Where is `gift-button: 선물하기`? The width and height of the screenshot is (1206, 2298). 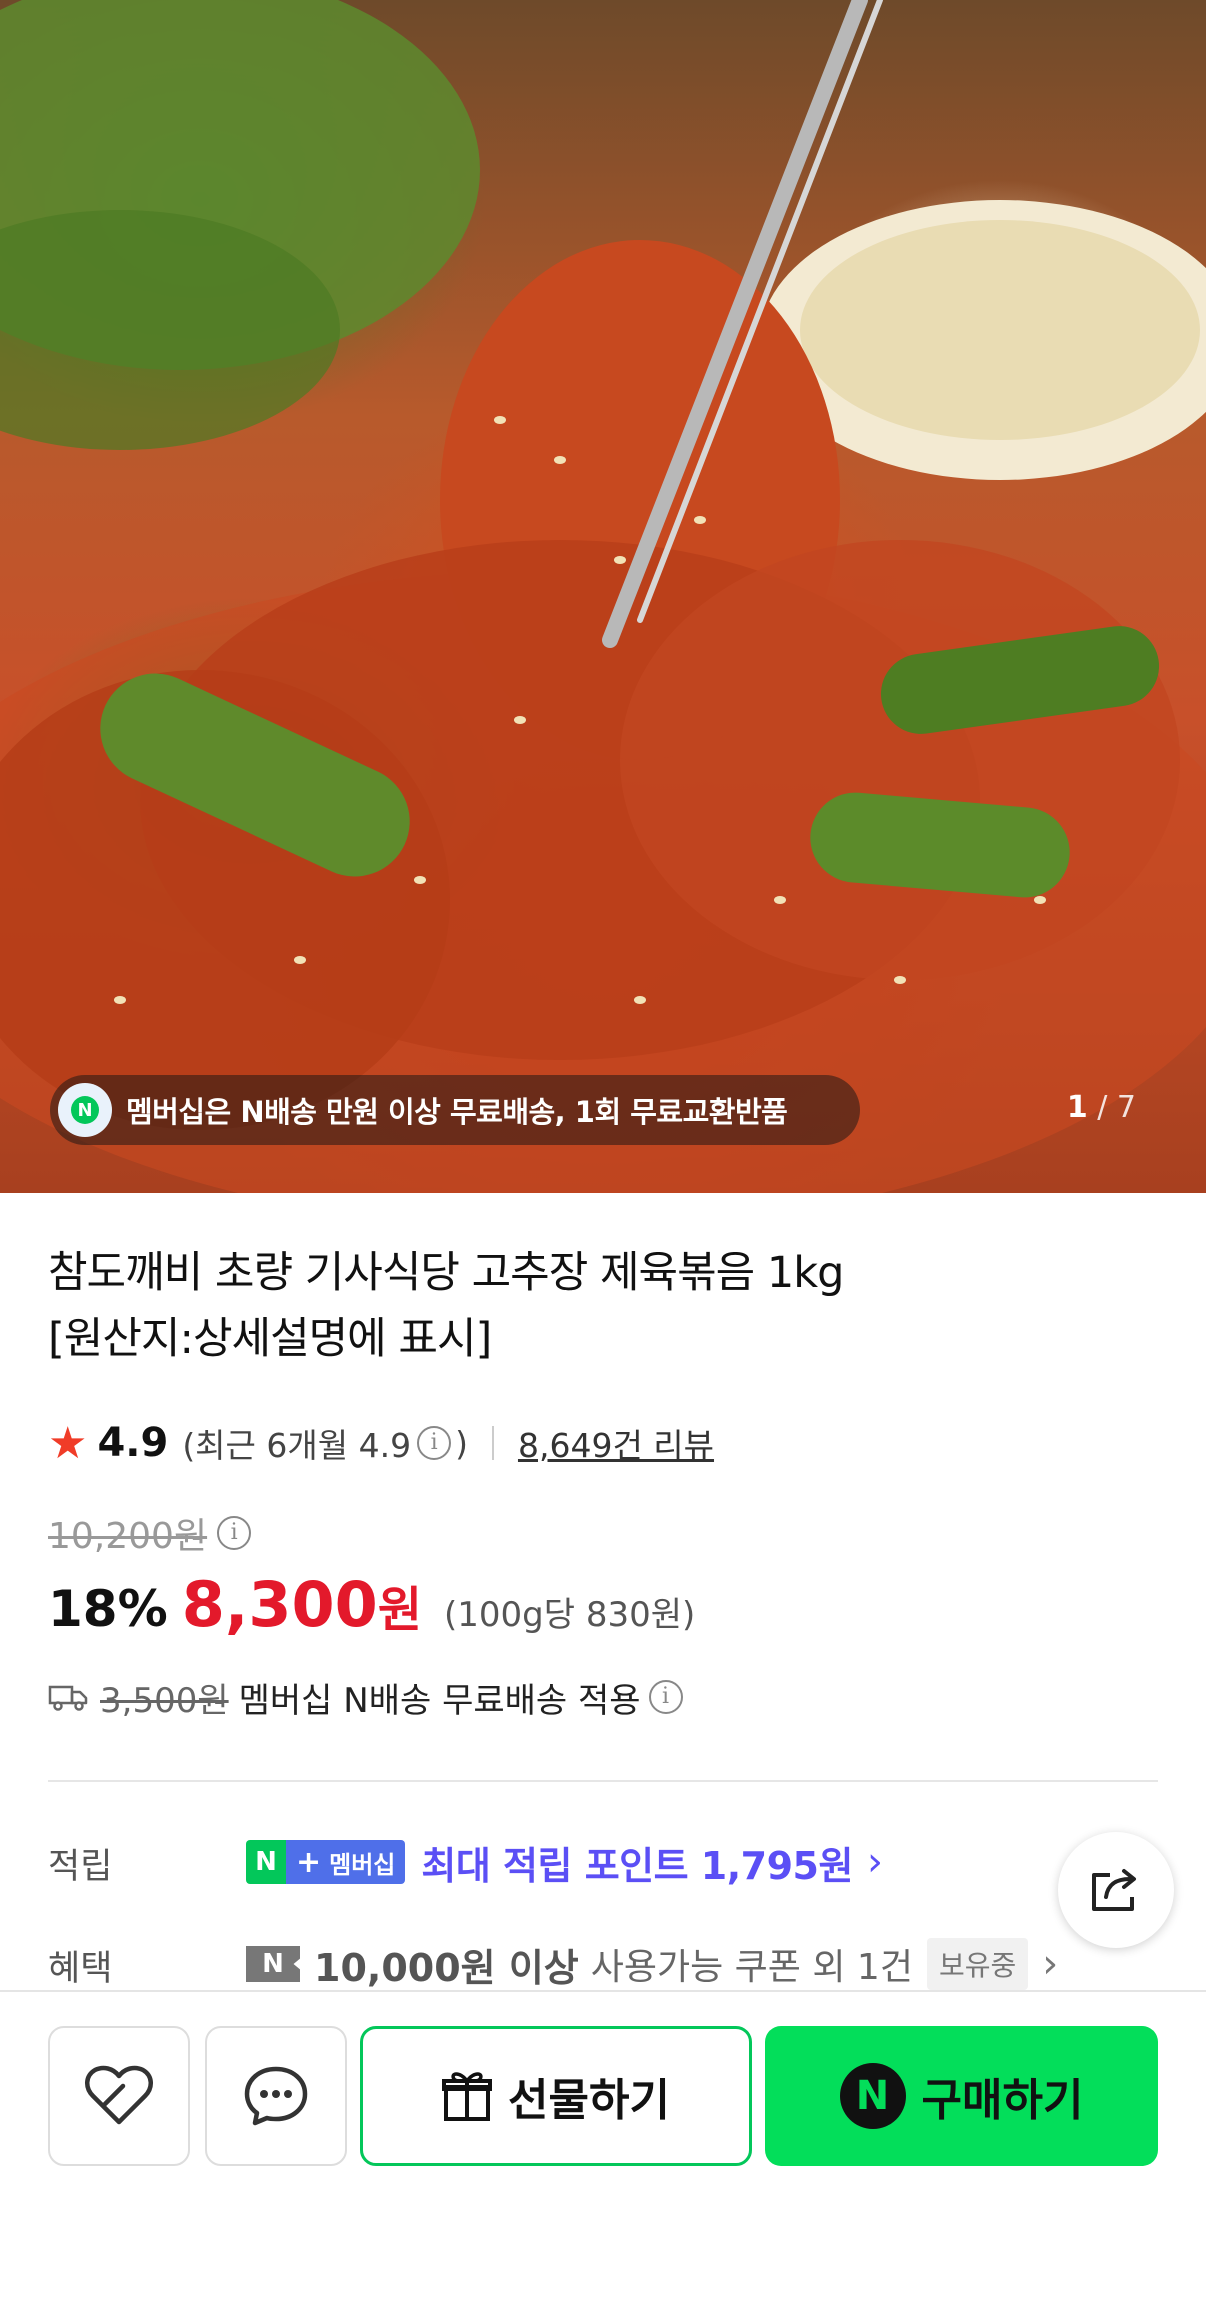 gift-button: 선물하기 is located at coordinates (556, 2096).